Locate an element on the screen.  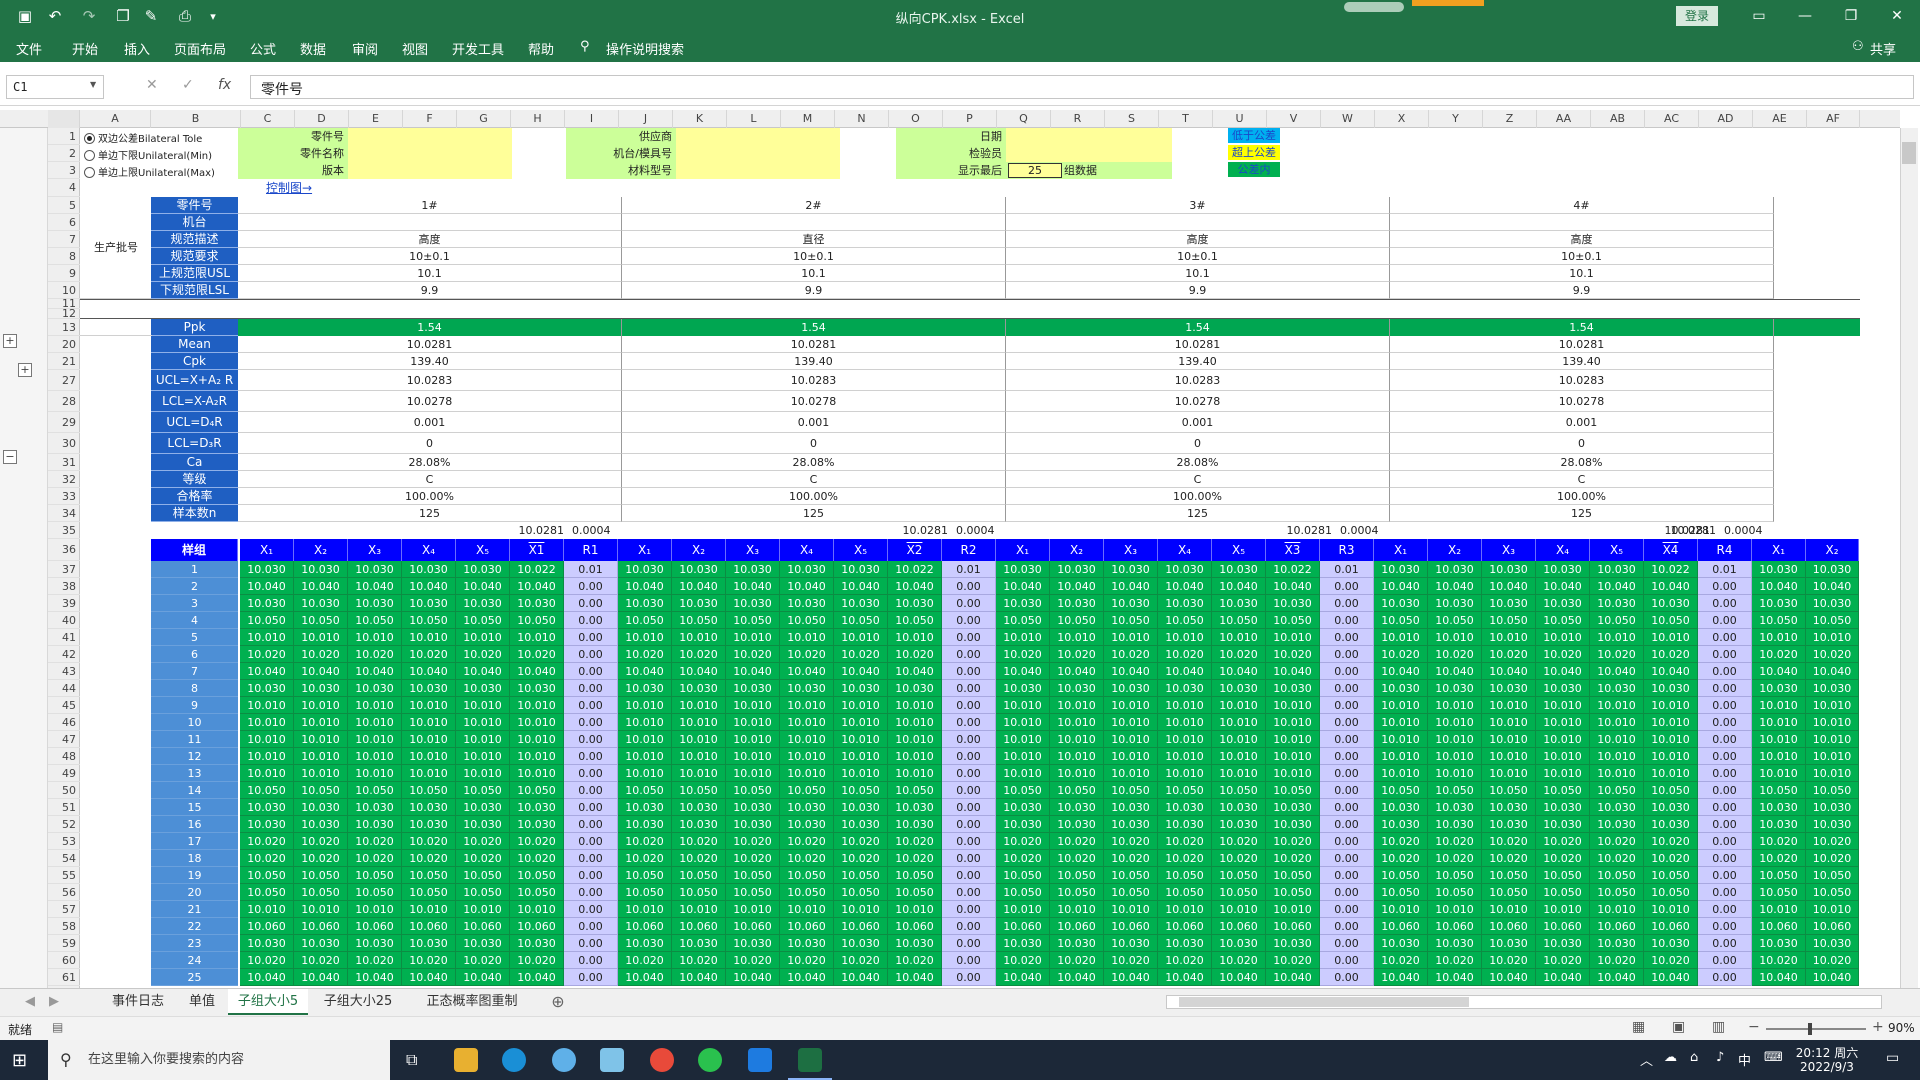
row-header: 45 is located at coordinates (64, 705).